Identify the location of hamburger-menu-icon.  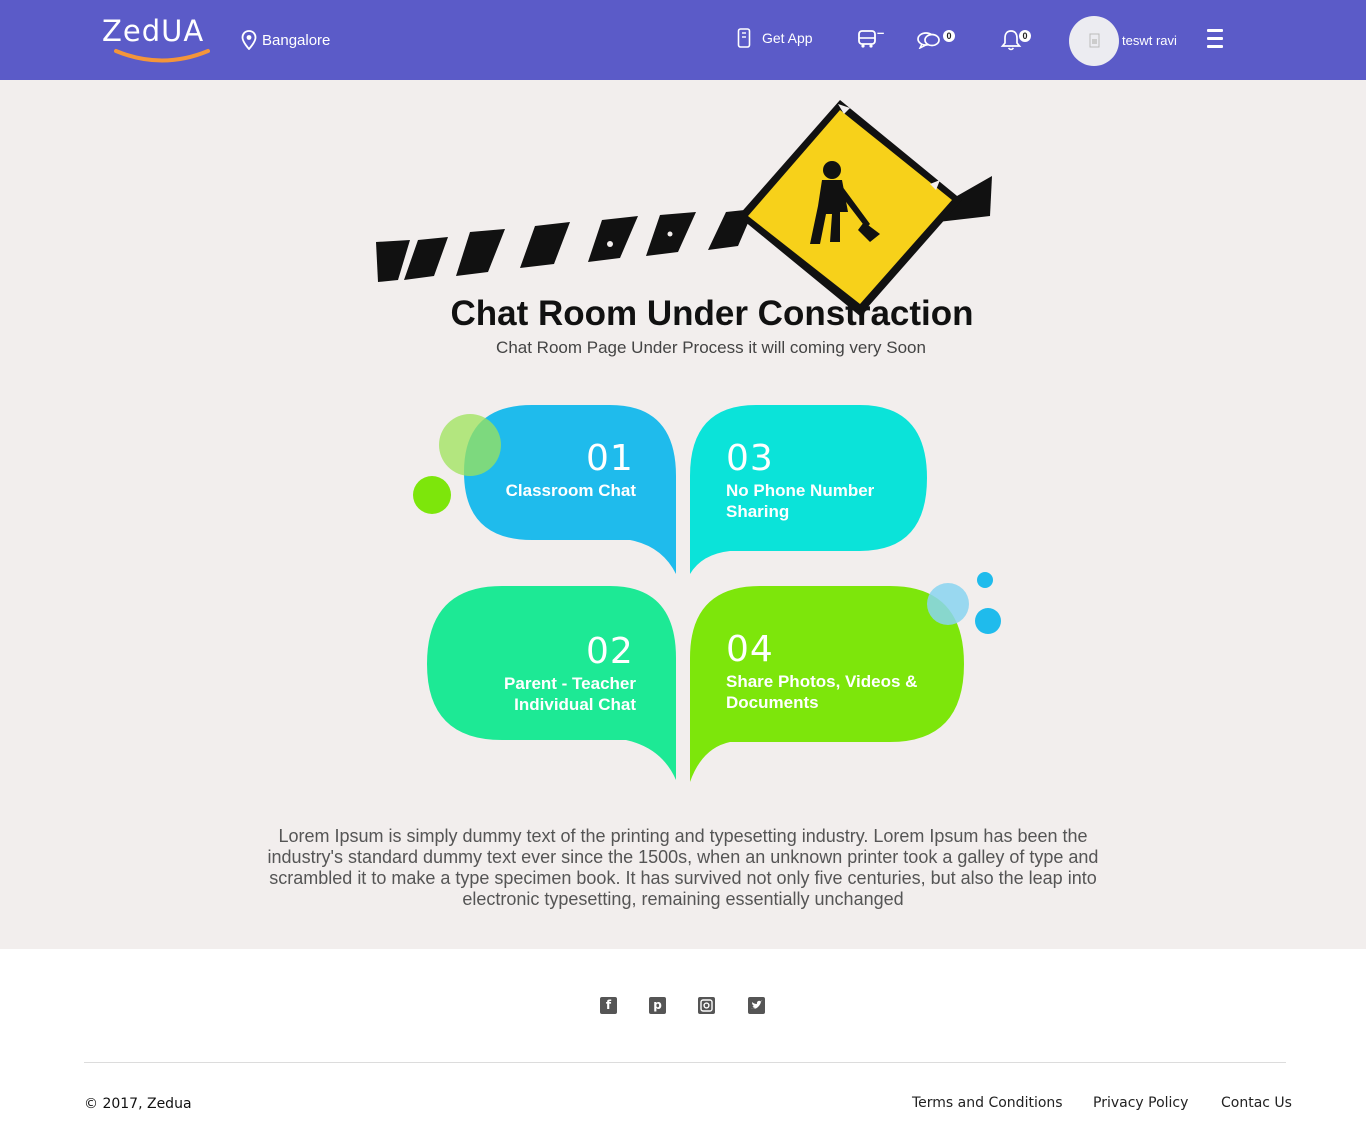
(1215, 40).